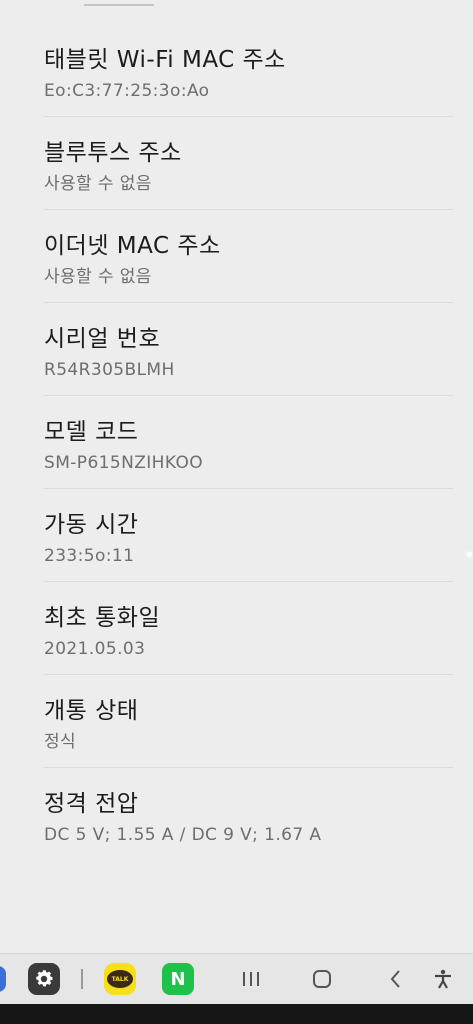  Describe the element at coordinates (89, 556) in the screenshot. I see `item-value: 233:5o:11` at that location.